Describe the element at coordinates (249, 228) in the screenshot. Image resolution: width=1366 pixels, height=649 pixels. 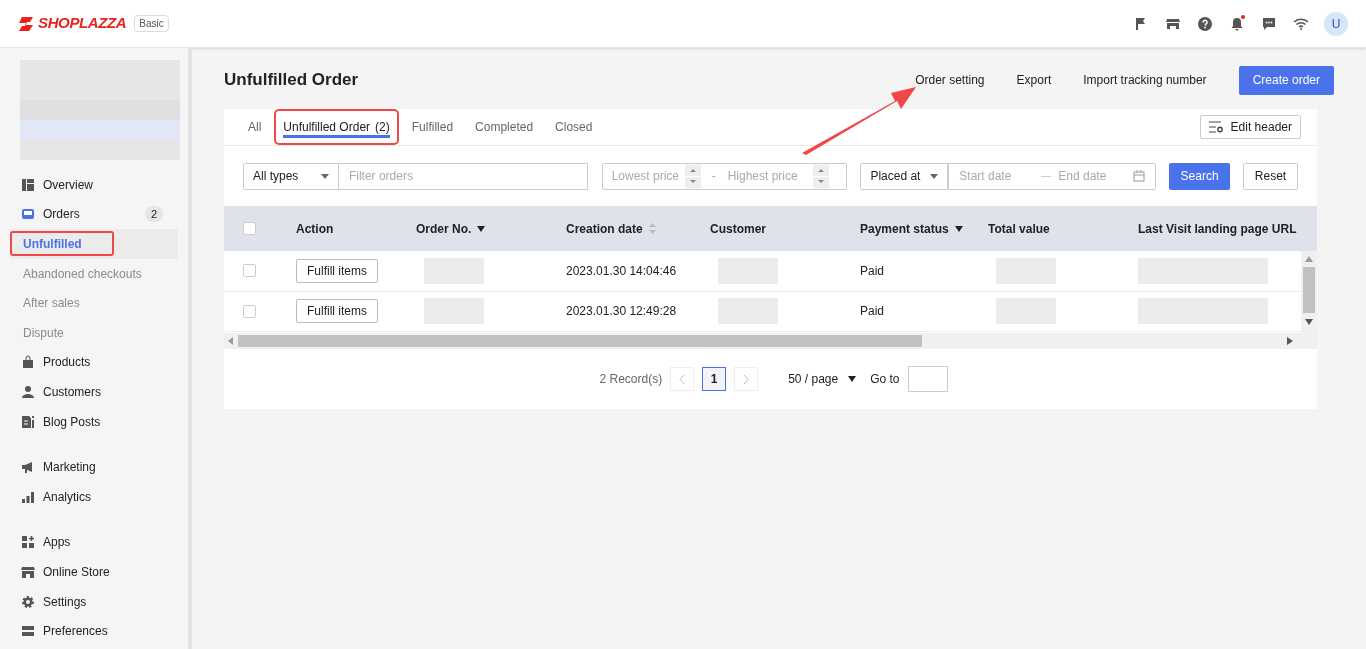
I see `select-all-checkbox` at that location.